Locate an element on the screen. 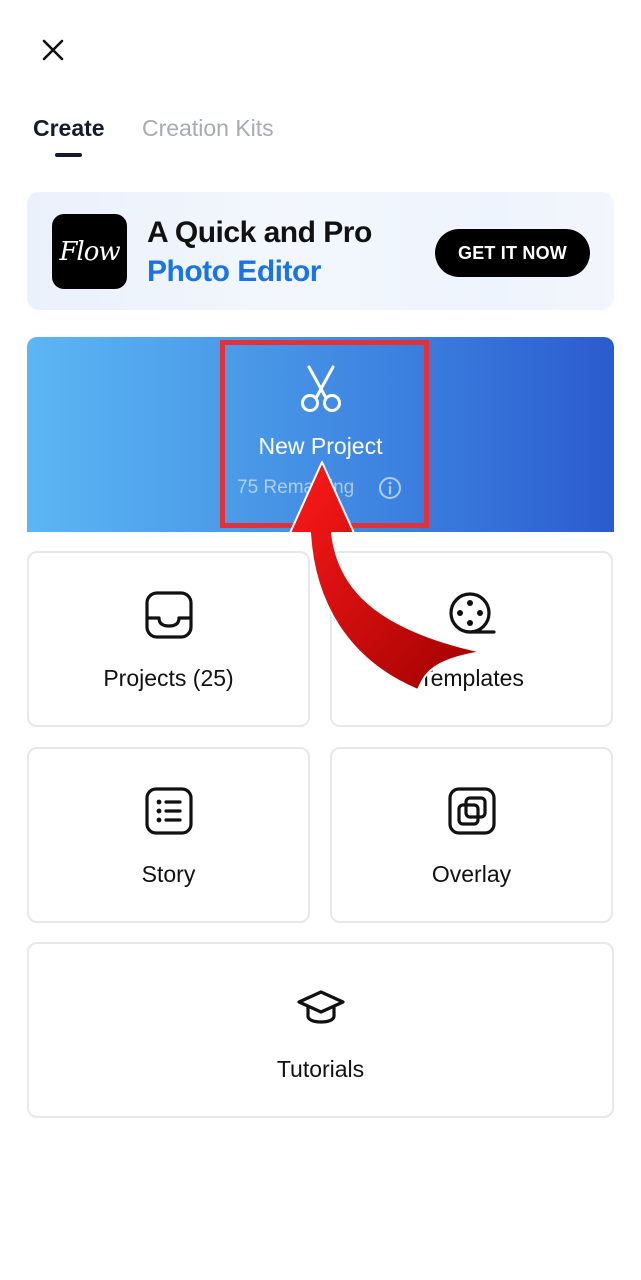 The width and height of the screenshot is (641, 1280). overlay-label: Overlay is located at coordinates (471, 874).